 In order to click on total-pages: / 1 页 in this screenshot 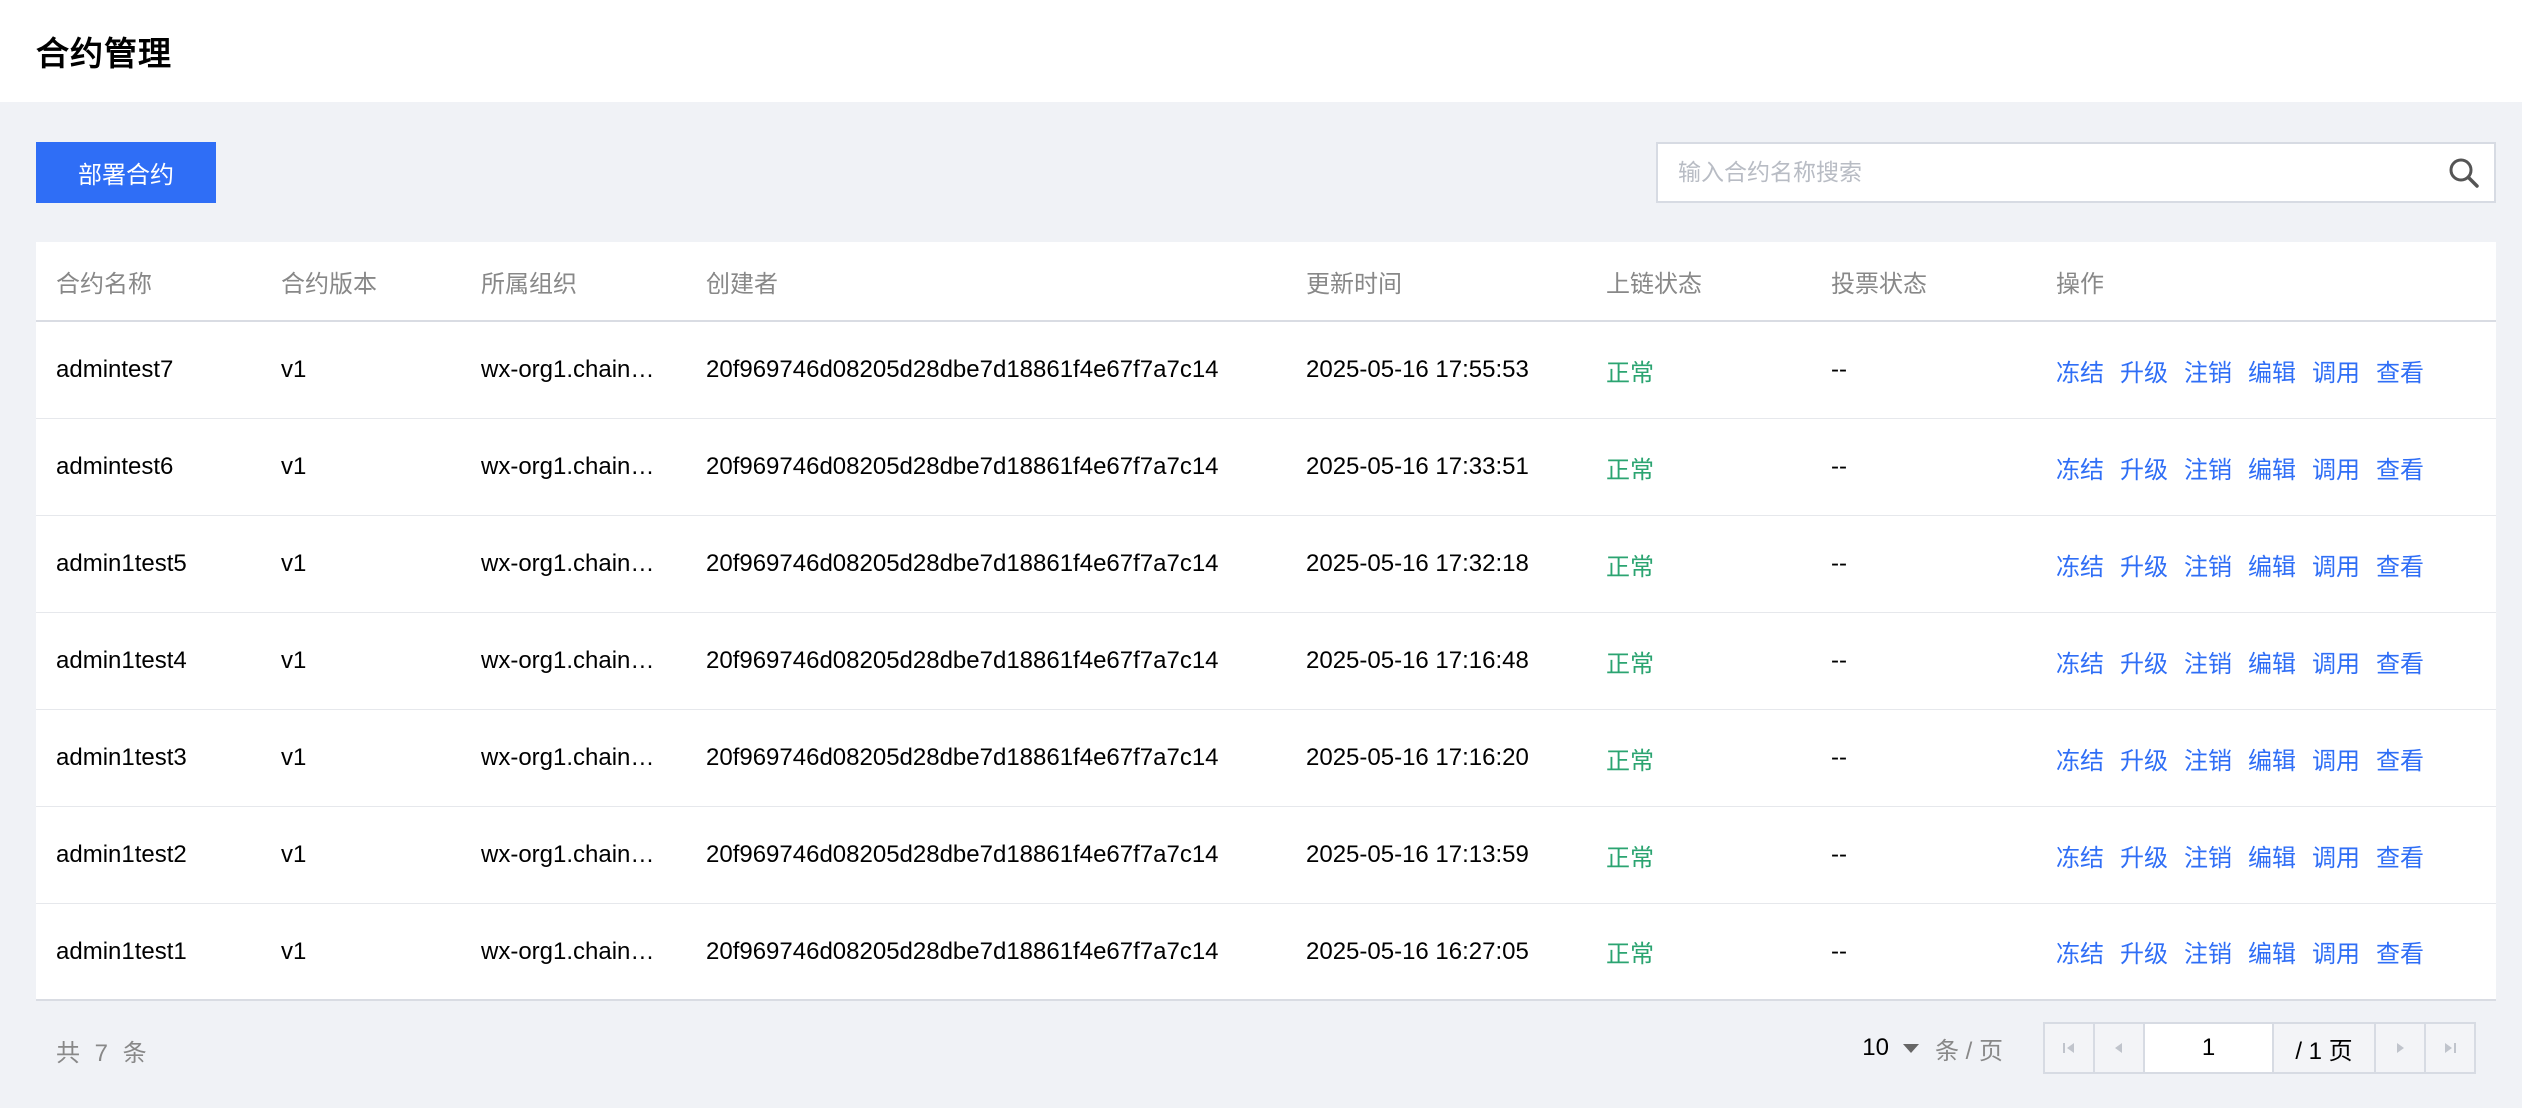, I will do `click(2323, 1048)`.